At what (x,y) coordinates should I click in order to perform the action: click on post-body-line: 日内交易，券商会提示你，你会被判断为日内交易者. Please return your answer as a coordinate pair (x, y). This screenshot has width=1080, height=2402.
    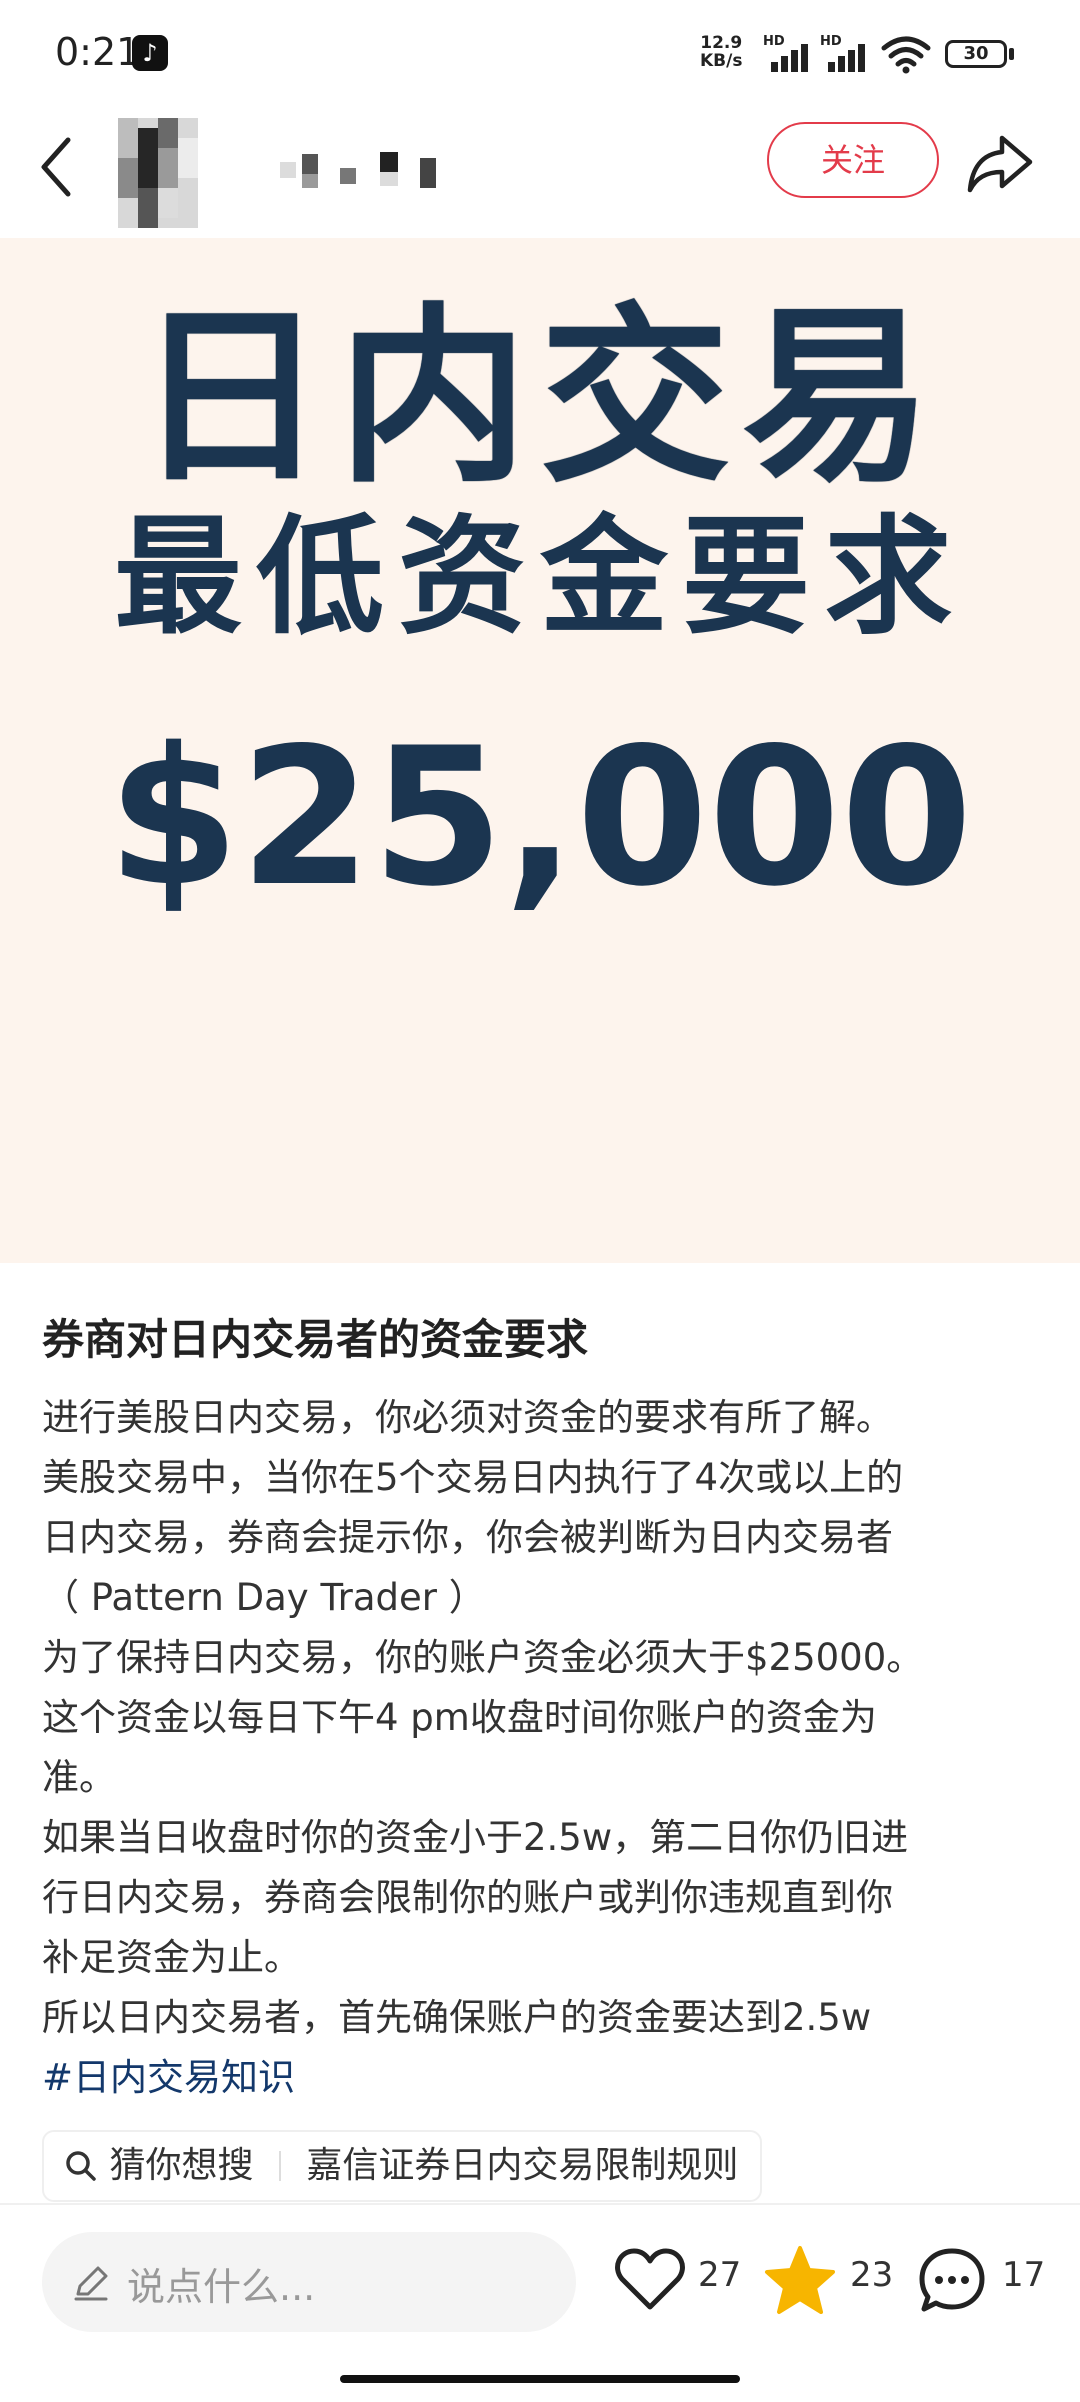
    Looking at the image, I should click on (467, 1537).